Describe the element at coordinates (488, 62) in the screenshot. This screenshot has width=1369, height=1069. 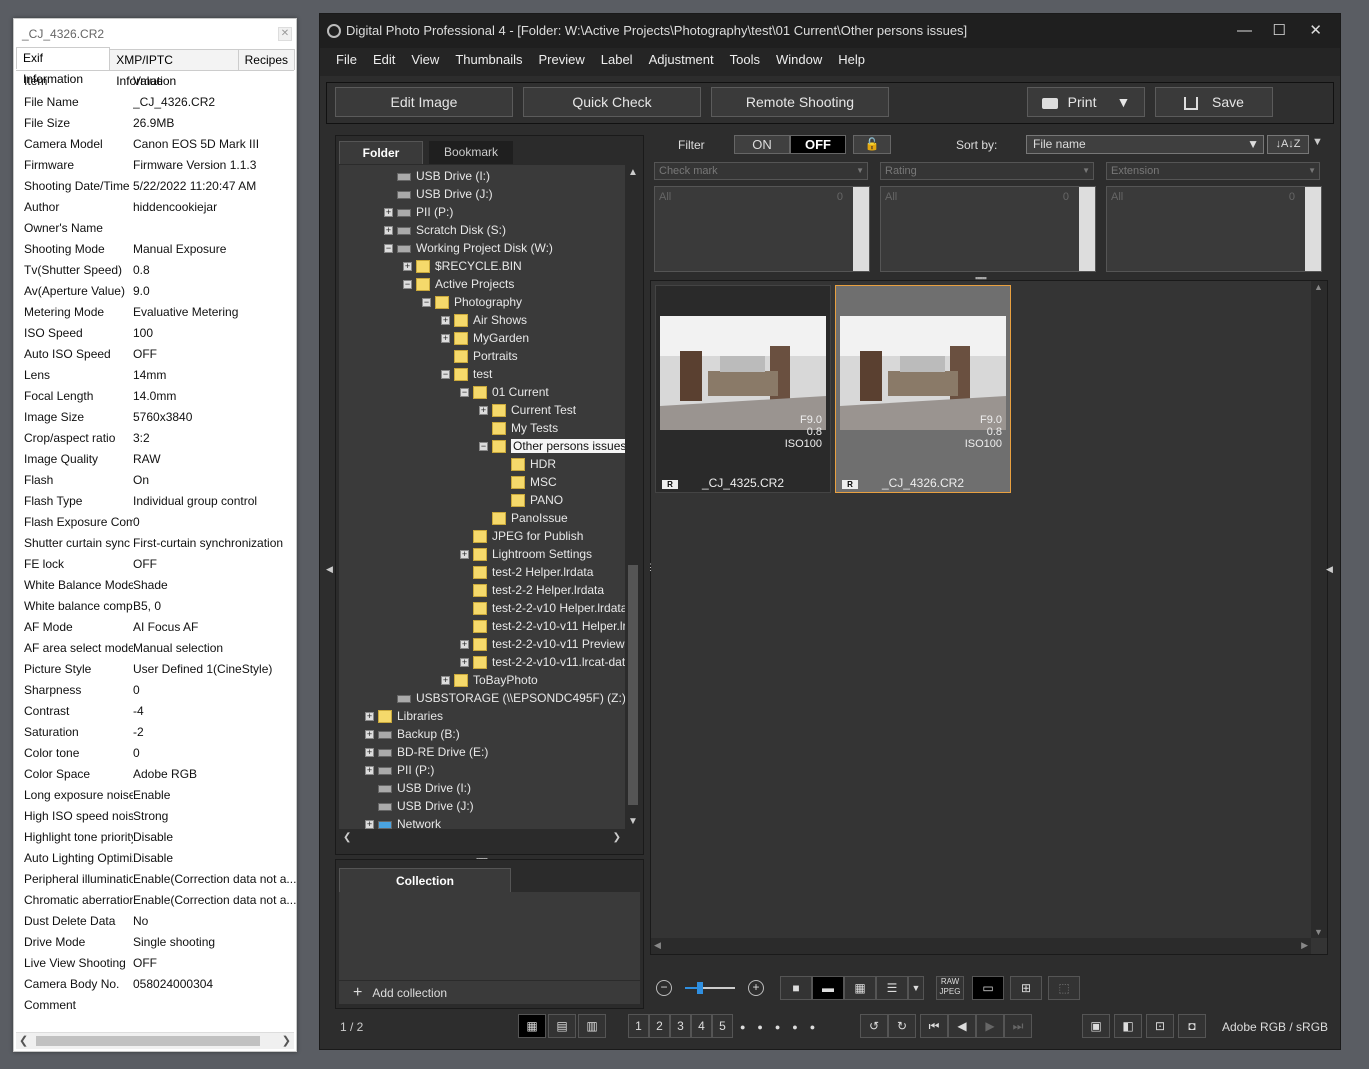
I see `menu-thumbnails: Thumbnails` at that location.